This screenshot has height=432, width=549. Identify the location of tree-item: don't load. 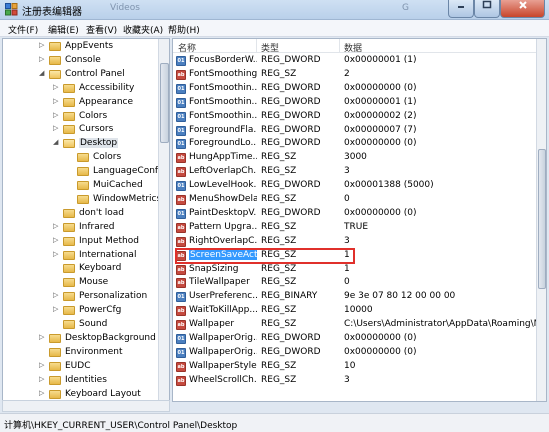
(80, 214).